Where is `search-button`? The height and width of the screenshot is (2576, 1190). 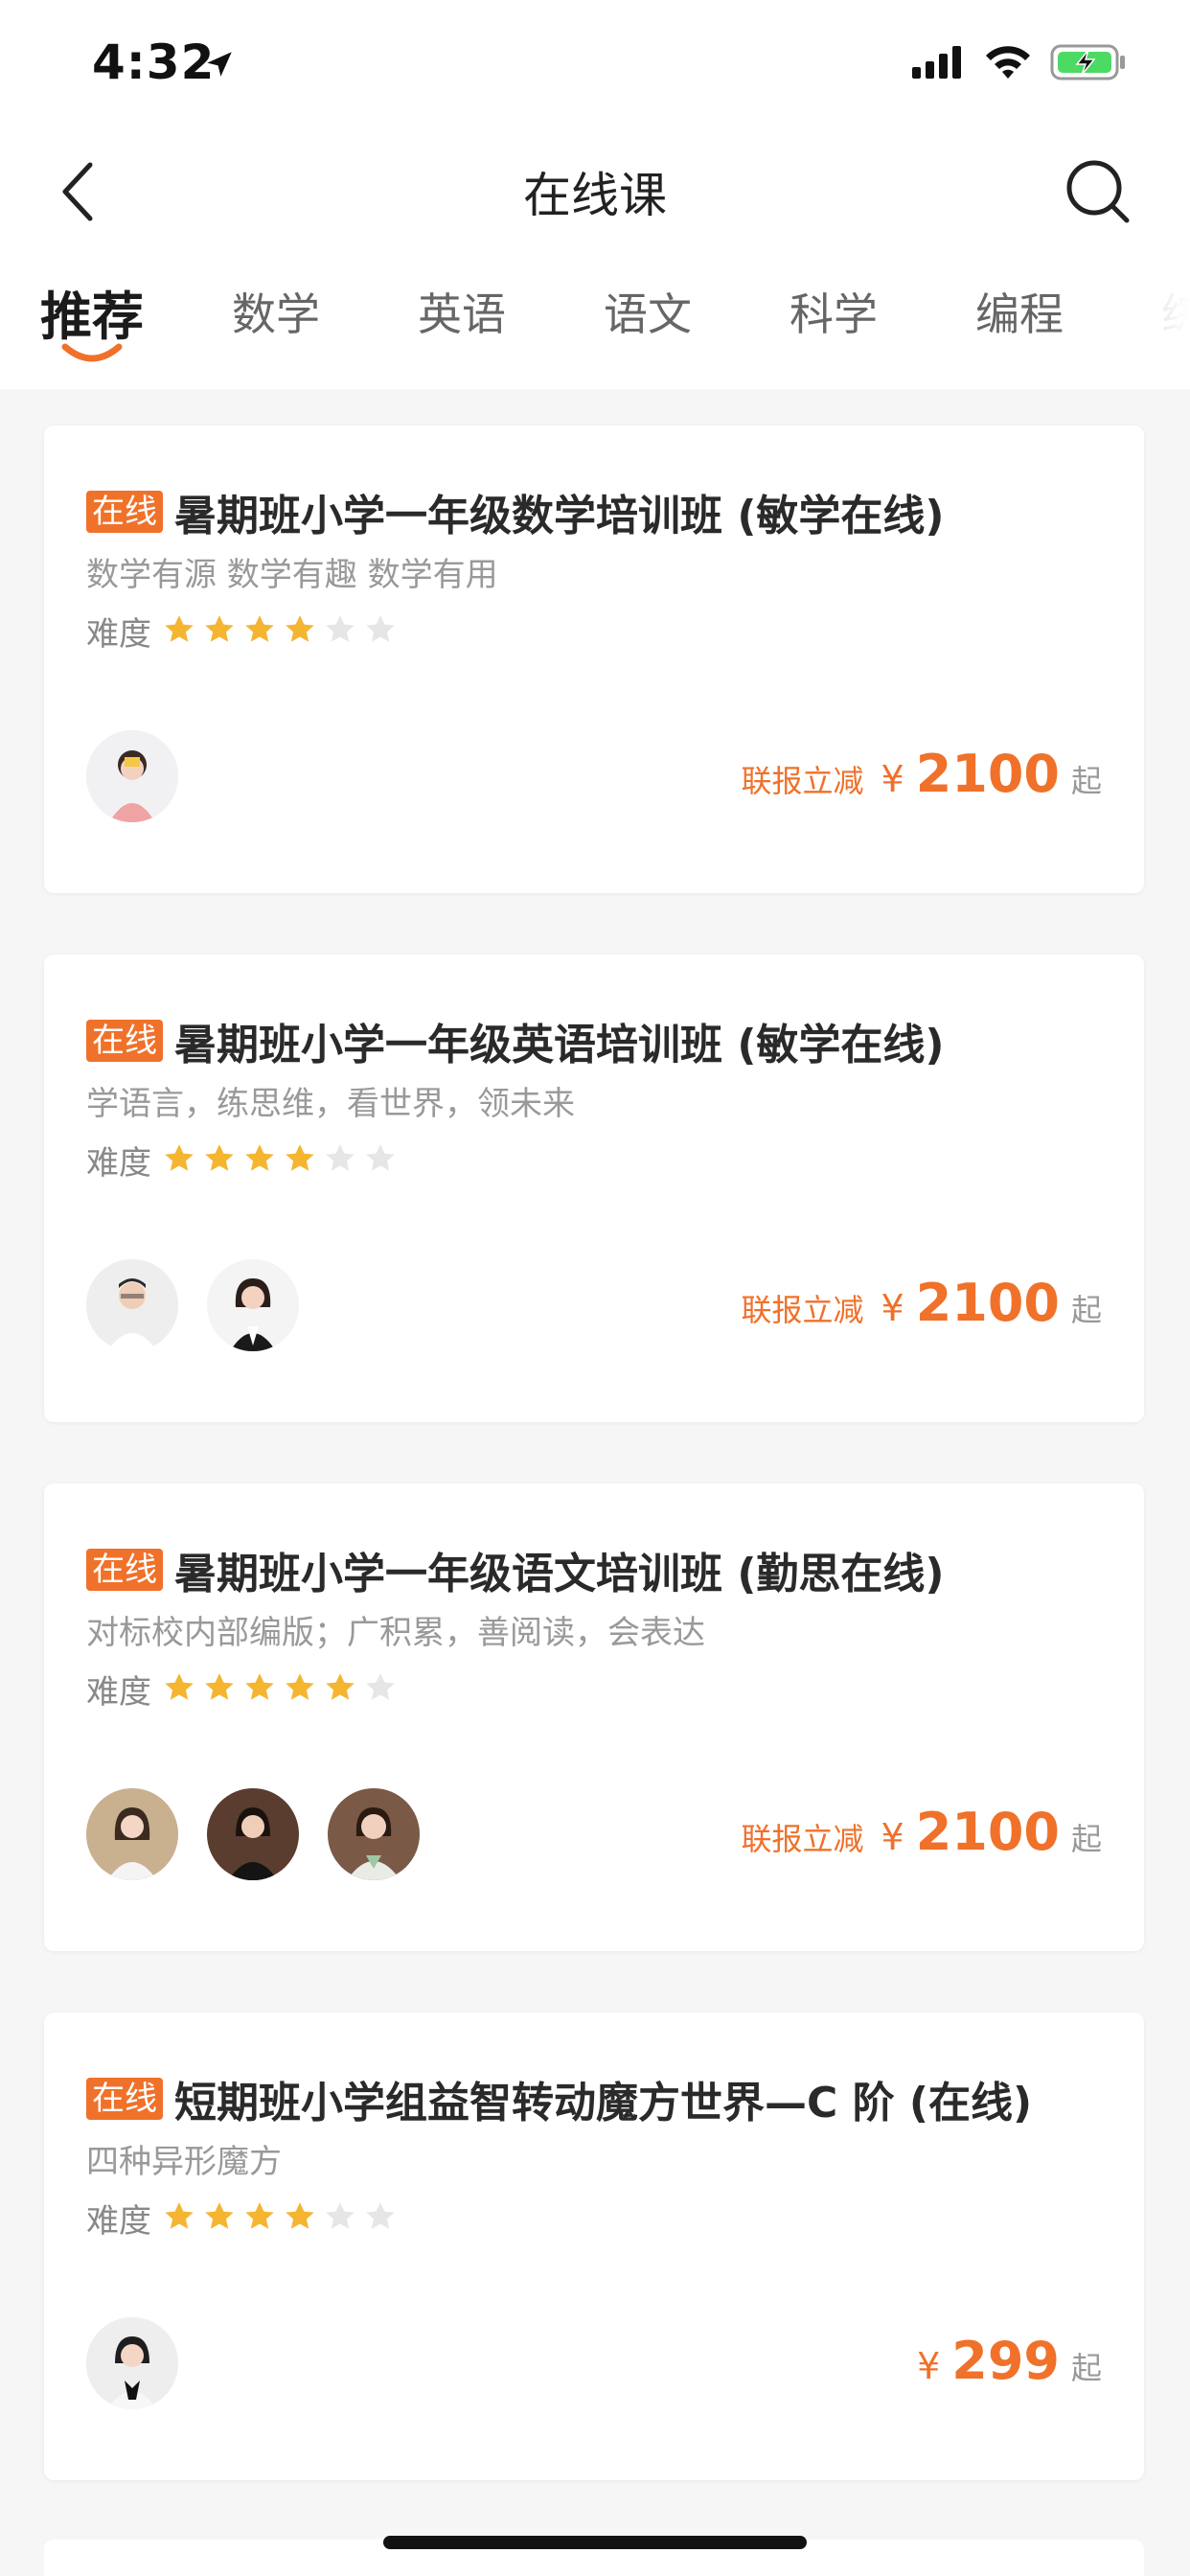 search-button is located at coordinates (1098, 191).